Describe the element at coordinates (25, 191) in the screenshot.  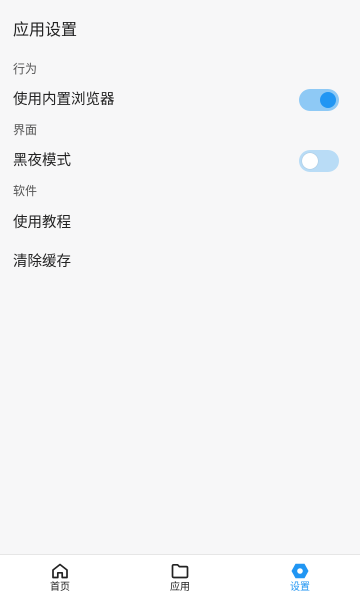
I see `section-header-software: 软件` at that location.